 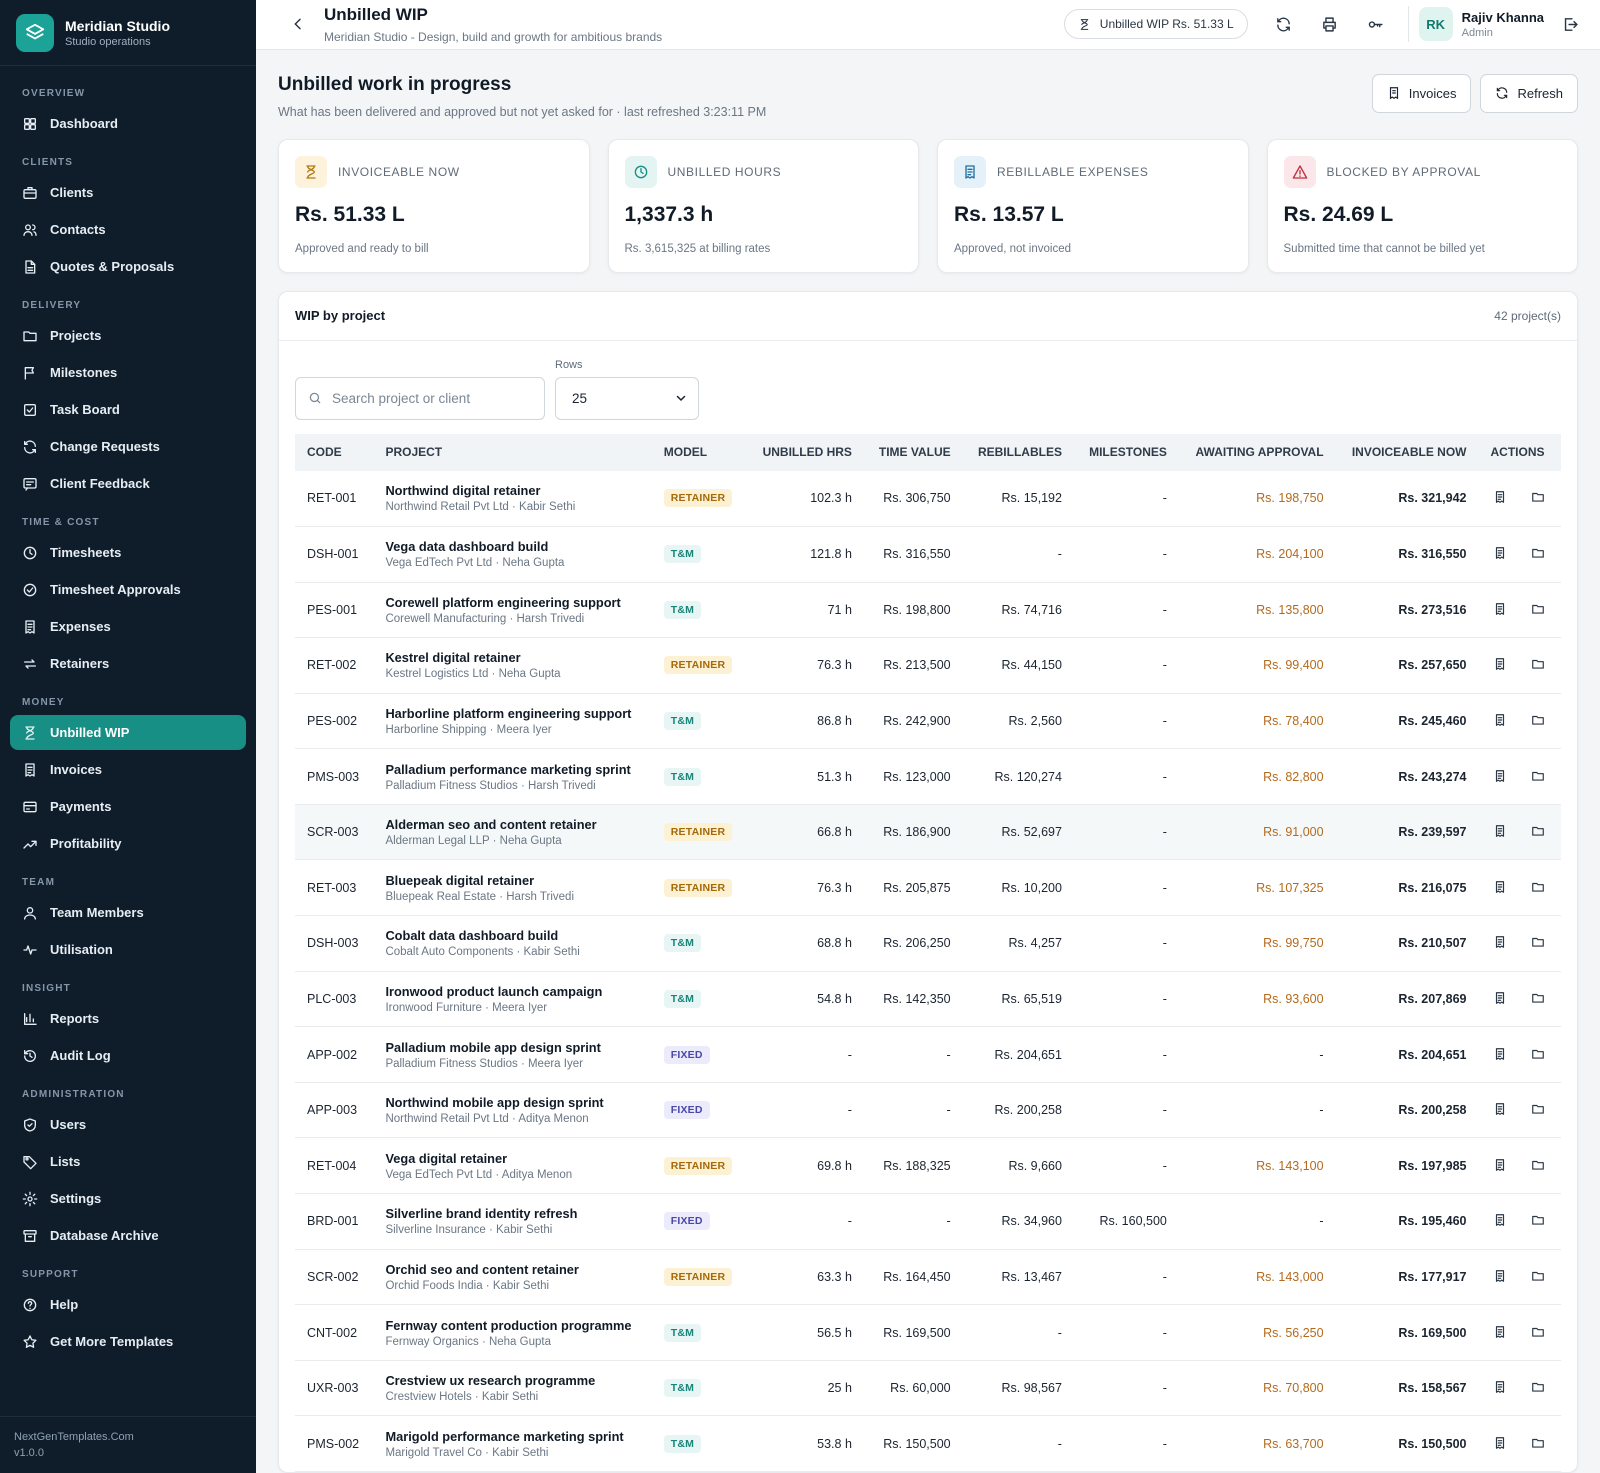 I want to click on sidebar-item-profitability: Profitability, so click(x=128, y=843).